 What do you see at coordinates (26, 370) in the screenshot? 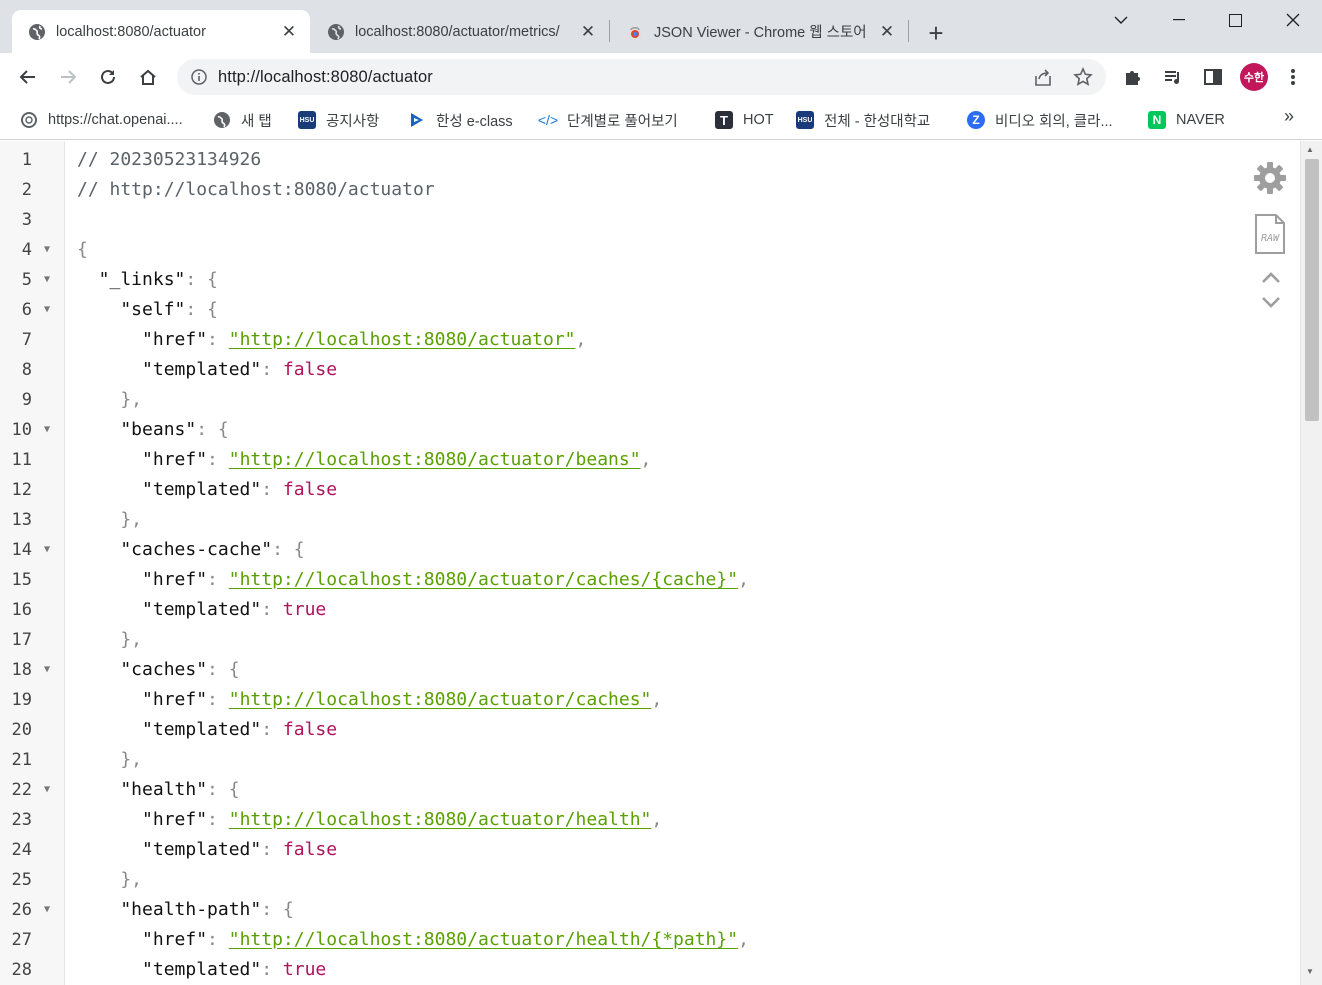
I see `line-number: 8` at bounding box center [26, 370].